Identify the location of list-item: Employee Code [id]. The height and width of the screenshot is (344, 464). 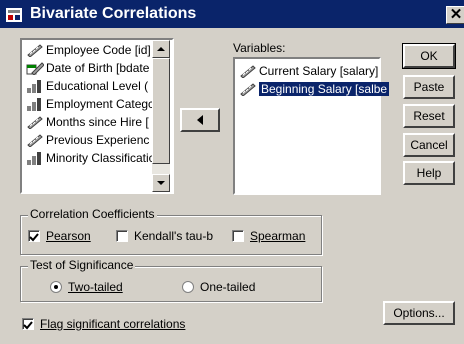
(88, 50).